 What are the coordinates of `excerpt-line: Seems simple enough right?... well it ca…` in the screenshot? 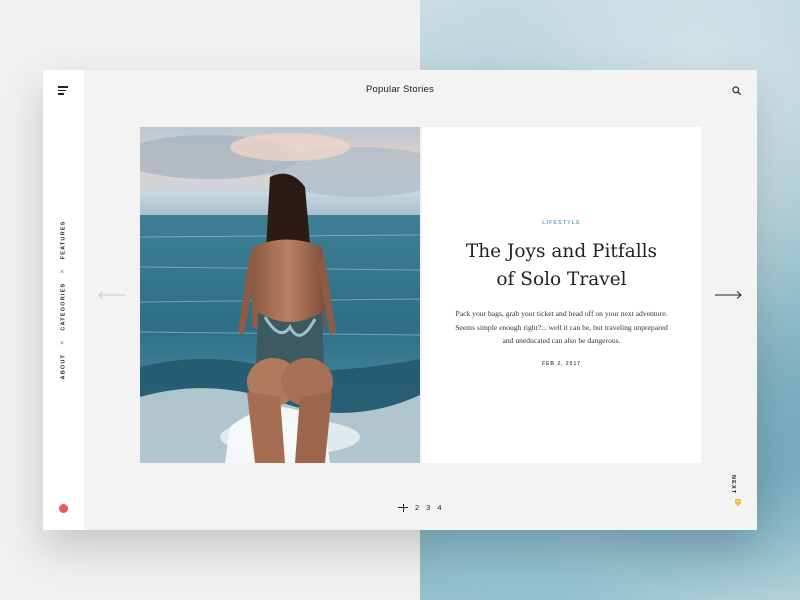 It's located at (561, 327).